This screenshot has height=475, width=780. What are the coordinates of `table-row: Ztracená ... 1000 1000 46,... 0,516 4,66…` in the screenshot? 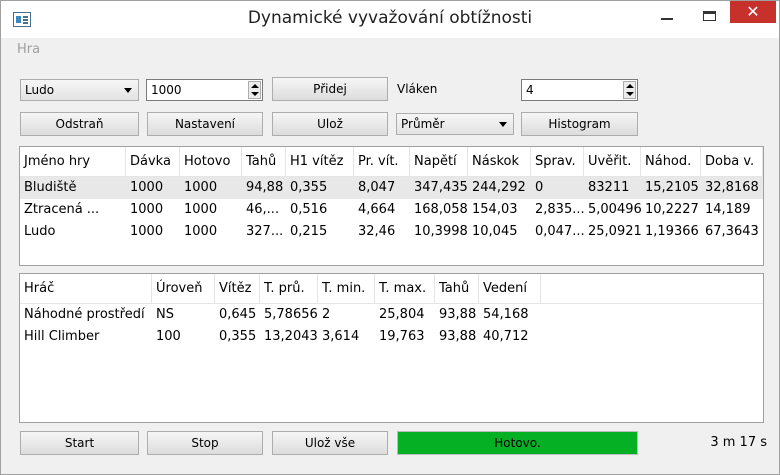 It's located at (391, 210).